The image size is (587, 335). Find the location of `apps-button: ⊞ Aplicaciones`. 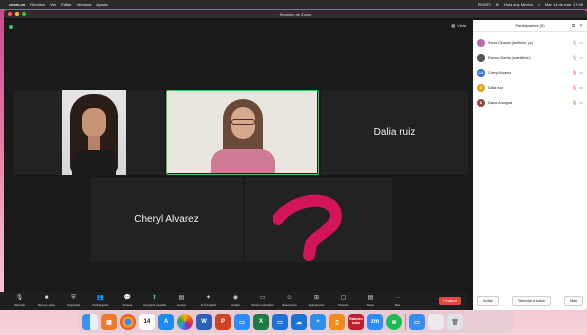

apps-button: ⊞ Aplicaciones is located at coordinates (316, 301).